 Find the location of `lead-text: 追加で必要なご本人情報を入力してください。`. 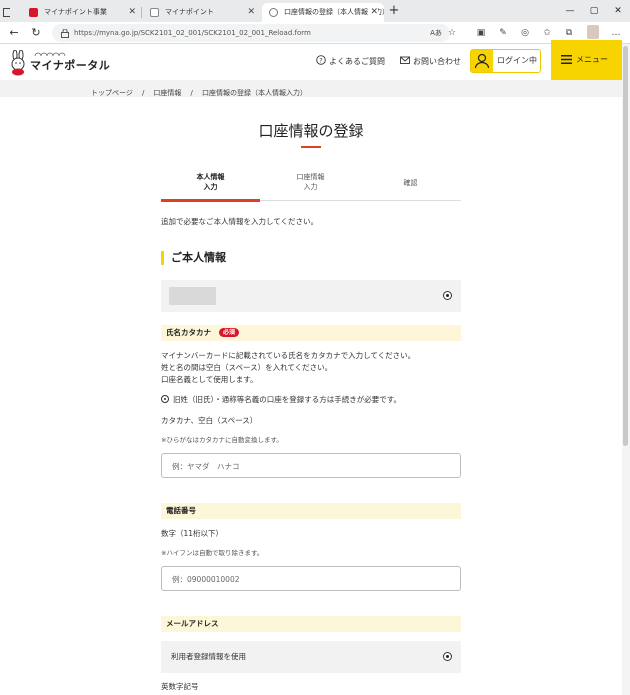

lead-text: 追加で必要なご本人情報を入力してください。 is located at coordinates (240, 221).